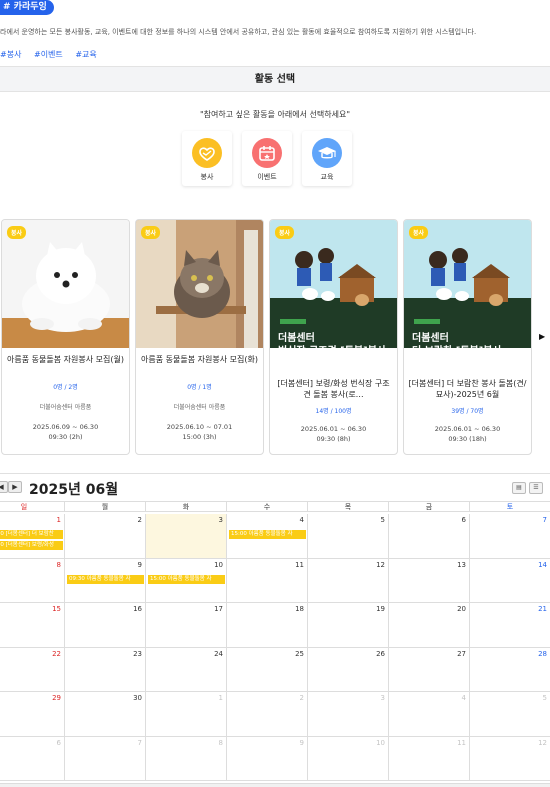 The height and width of the screenshot is (787, 550). Describe the element at coordinates (137, 698) in the screenshot. I see `day-number: 30` at that location.